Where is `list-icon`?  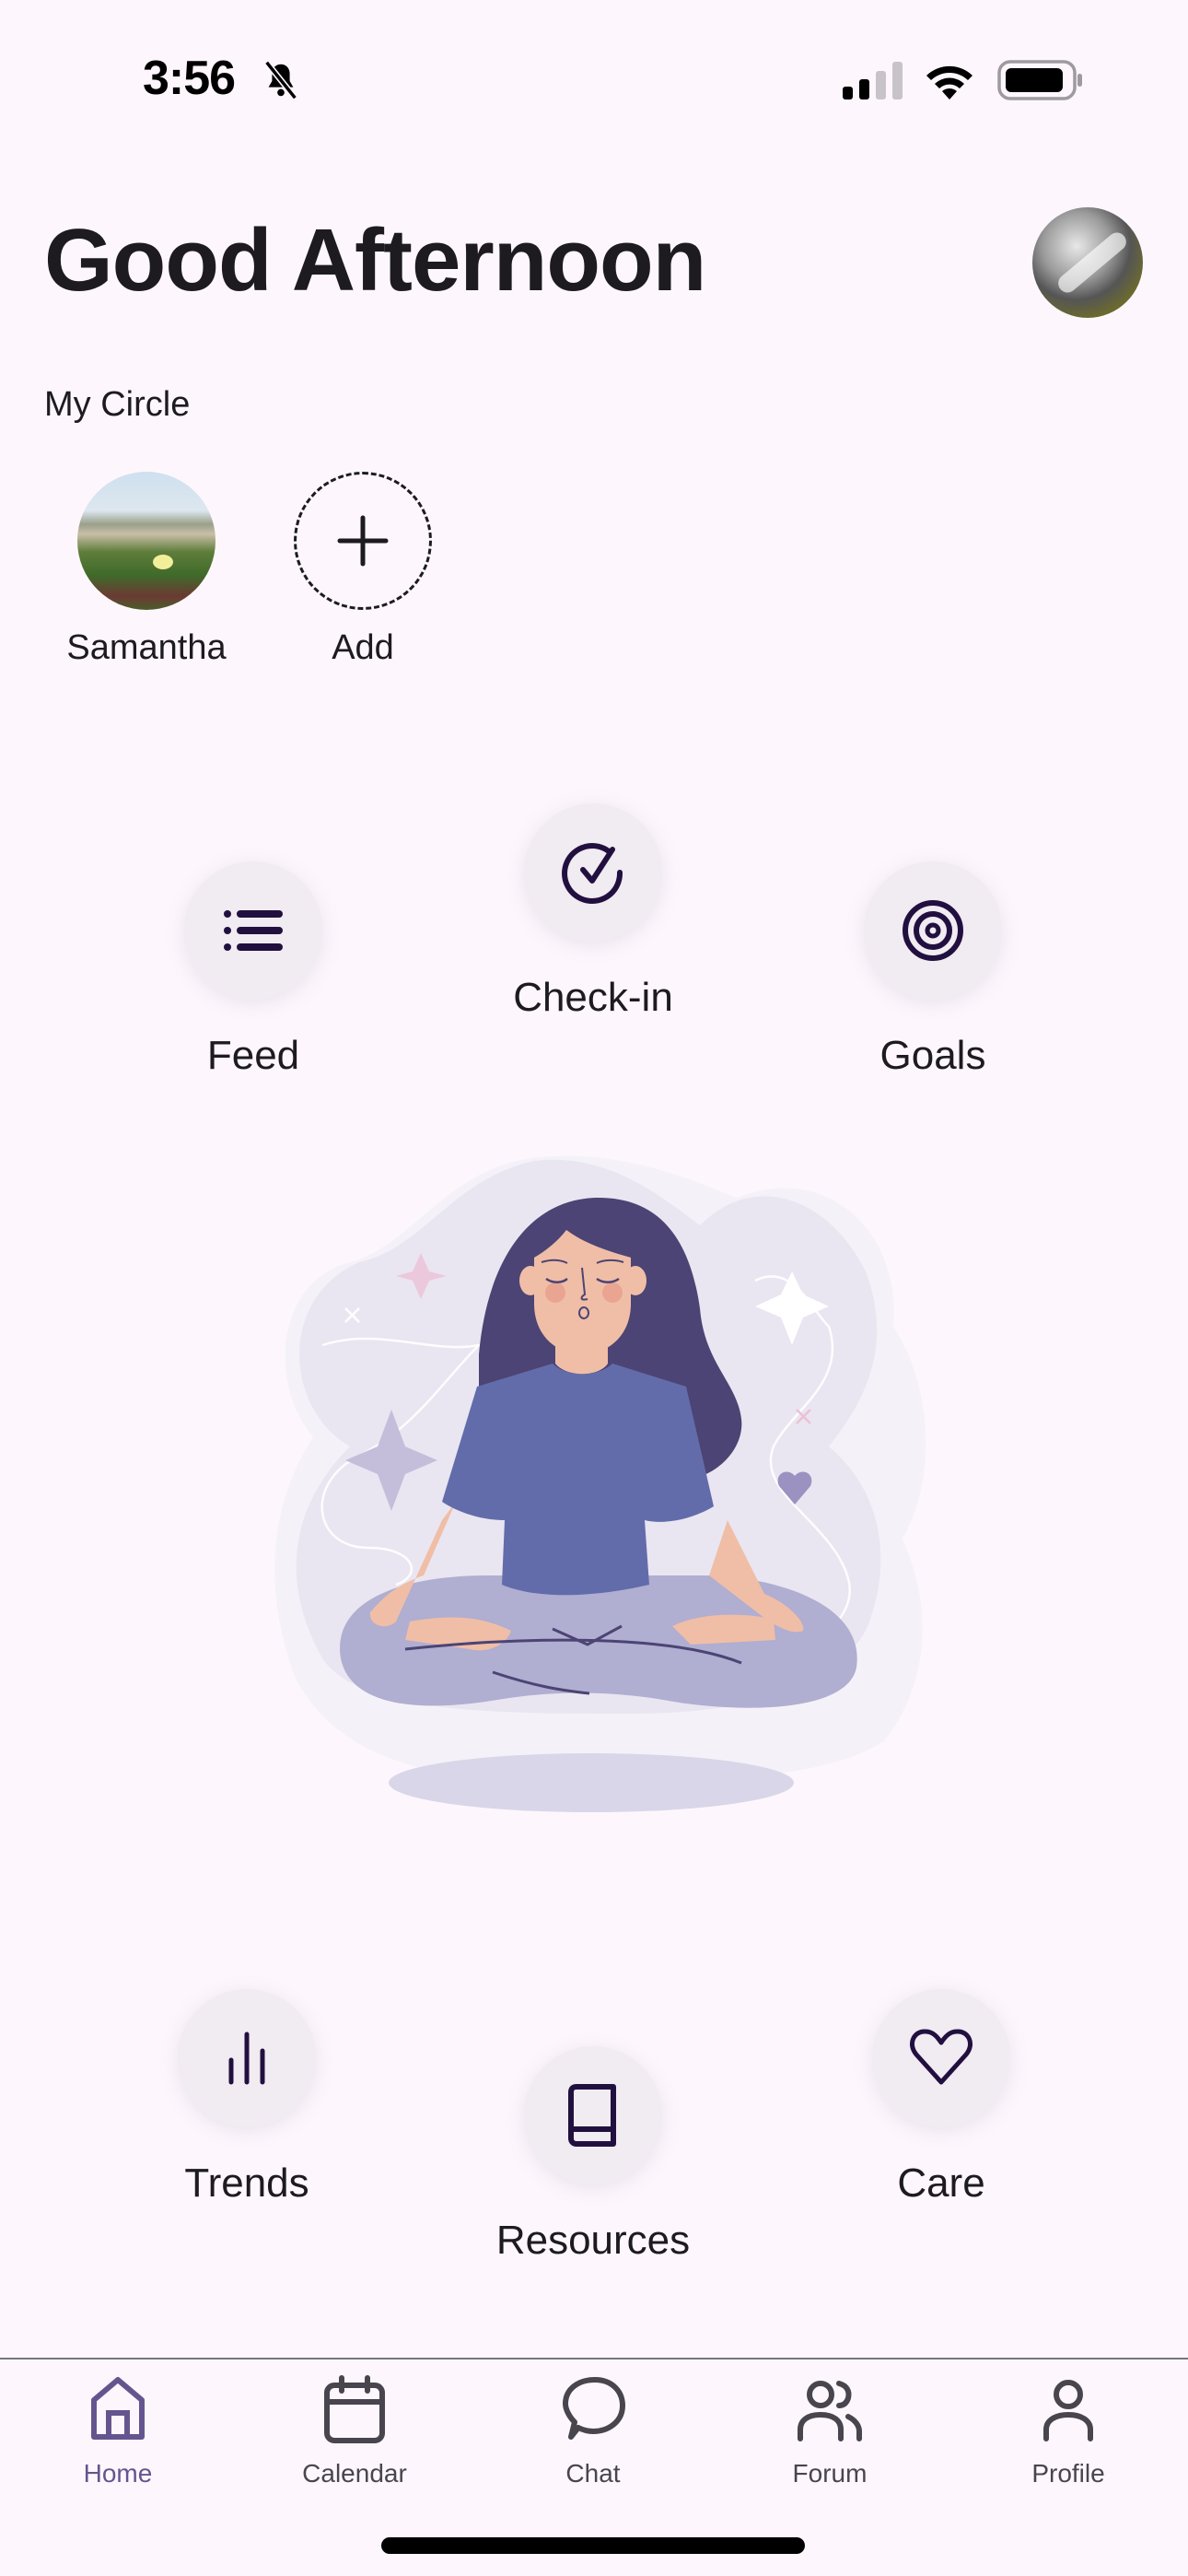 list-icon is located at coordinates (253, 930).